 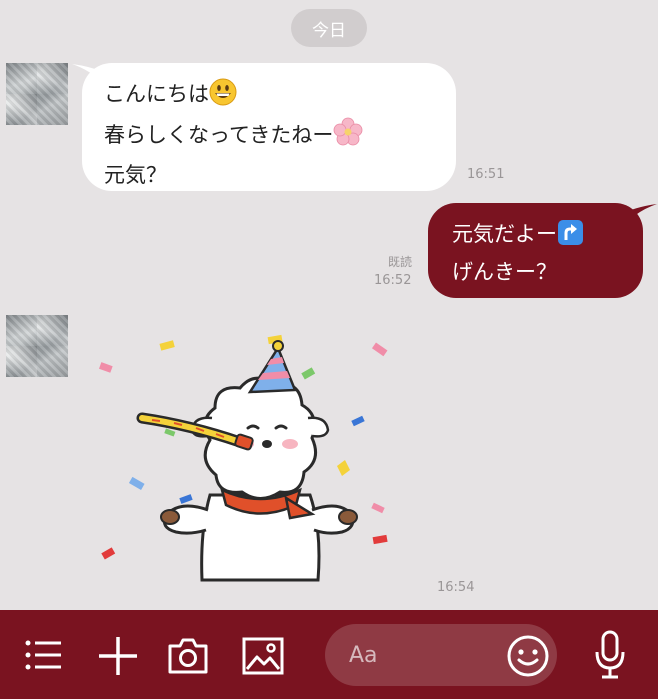 What do you see at coordinates (400, 262) in the screenshot?
I see `read-receipt: 既読` at bounding box center [400, 262].